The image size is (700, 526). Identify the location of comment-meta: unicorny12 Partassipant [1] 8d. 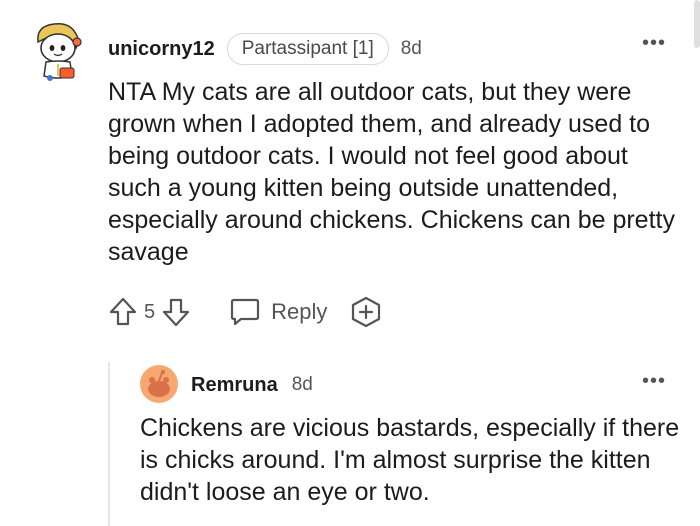
(265, 49).